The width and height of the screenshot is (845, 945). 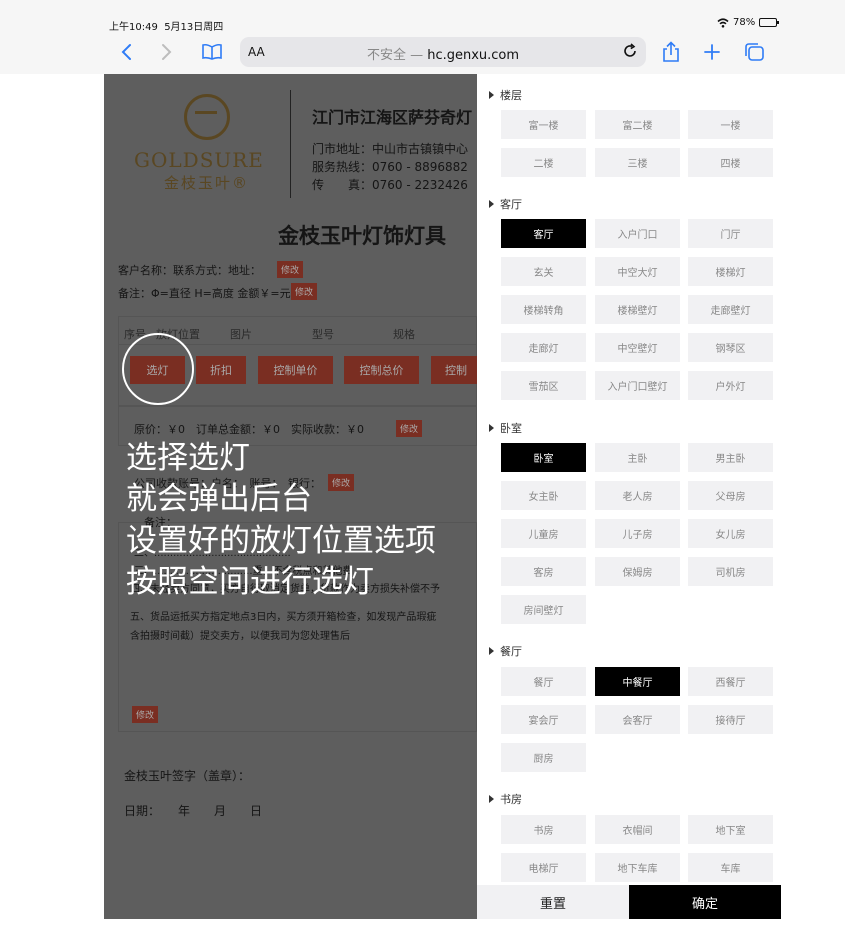 What do you see at coordinates (240, 636) in the screenshot?
I see `term-line: 含拍摄时间截）提交卖方，以便我司为您处理售后` at bounding box center [240, 636].